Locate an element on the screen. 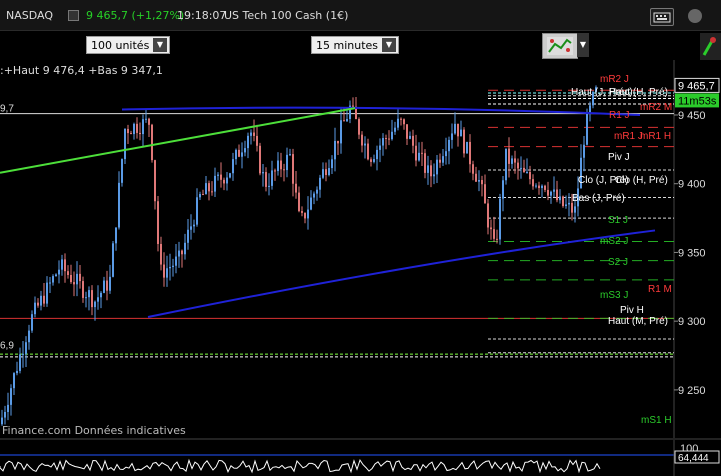 This screenshot has height=476, width=721. level-label: mR1 H is located at coordinates (655, 136).